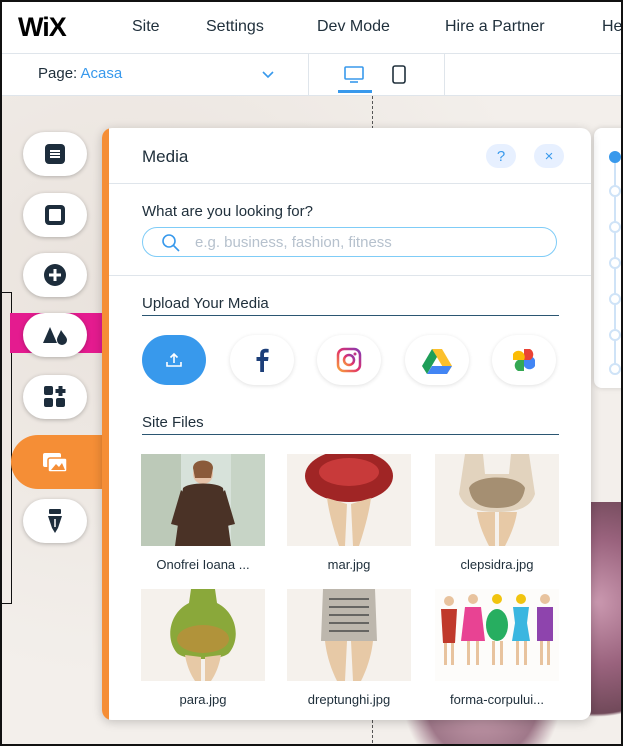  What do you see at coordinates (146, 27) in the screenshot?
I see `menu-site: Site` at bounding box center [146, 27].